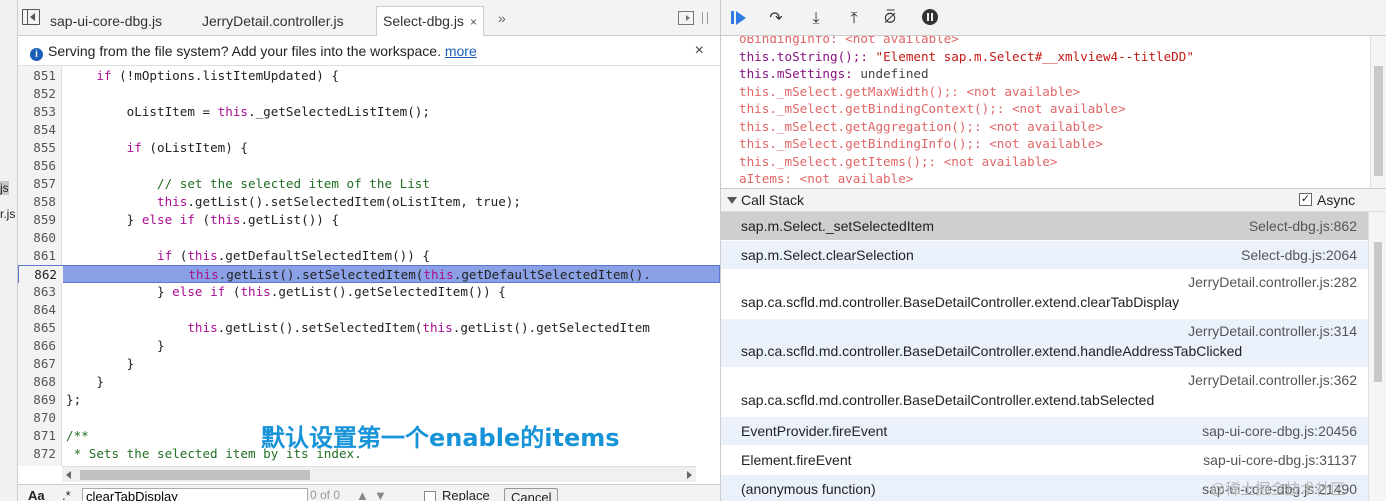 The image size is (1386, 501). I want to click on tab-sap-ui-core: sap-ui-core-dbg.js, so click(106, 21).